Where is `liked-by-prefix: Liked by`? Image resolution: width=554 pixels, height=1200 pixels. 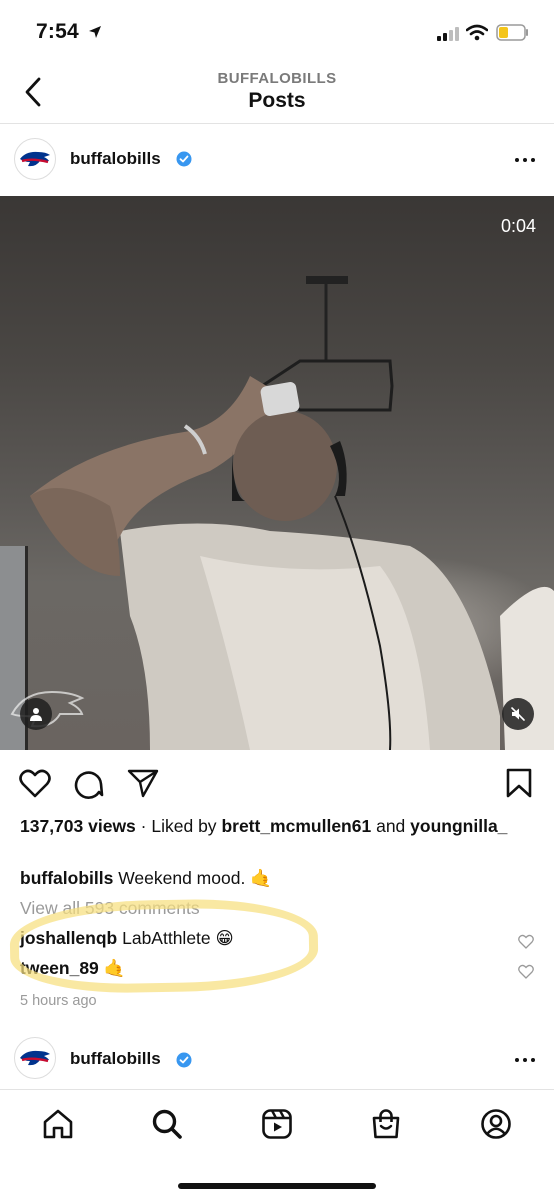
liked-by-prefix: Liked by is located at coordinates (184, 826).